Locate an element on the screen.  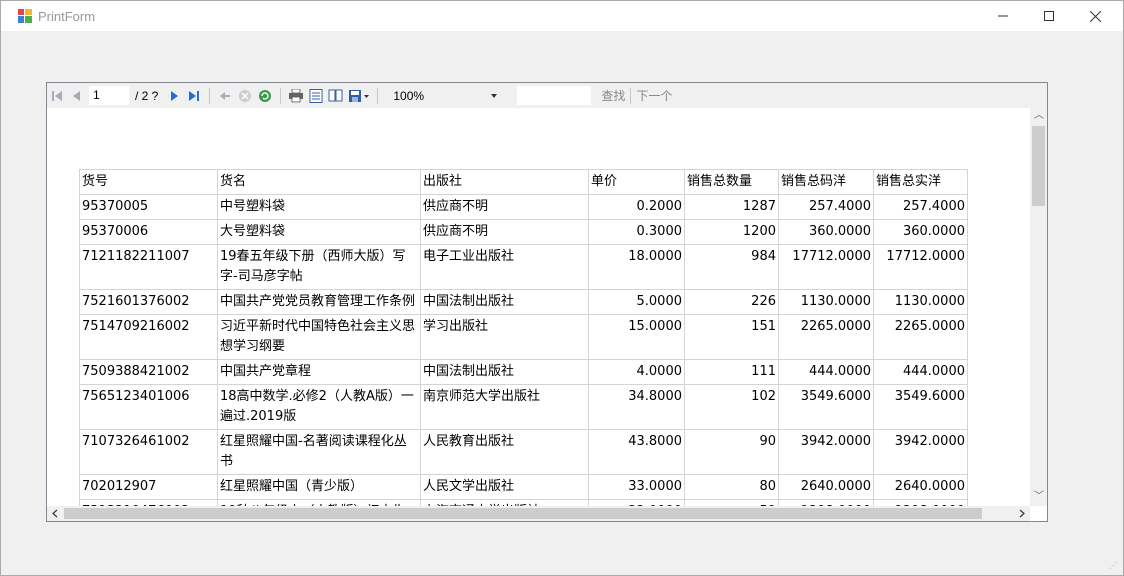
table-cell: 3942.0000 is located at coordinates (920, 452).